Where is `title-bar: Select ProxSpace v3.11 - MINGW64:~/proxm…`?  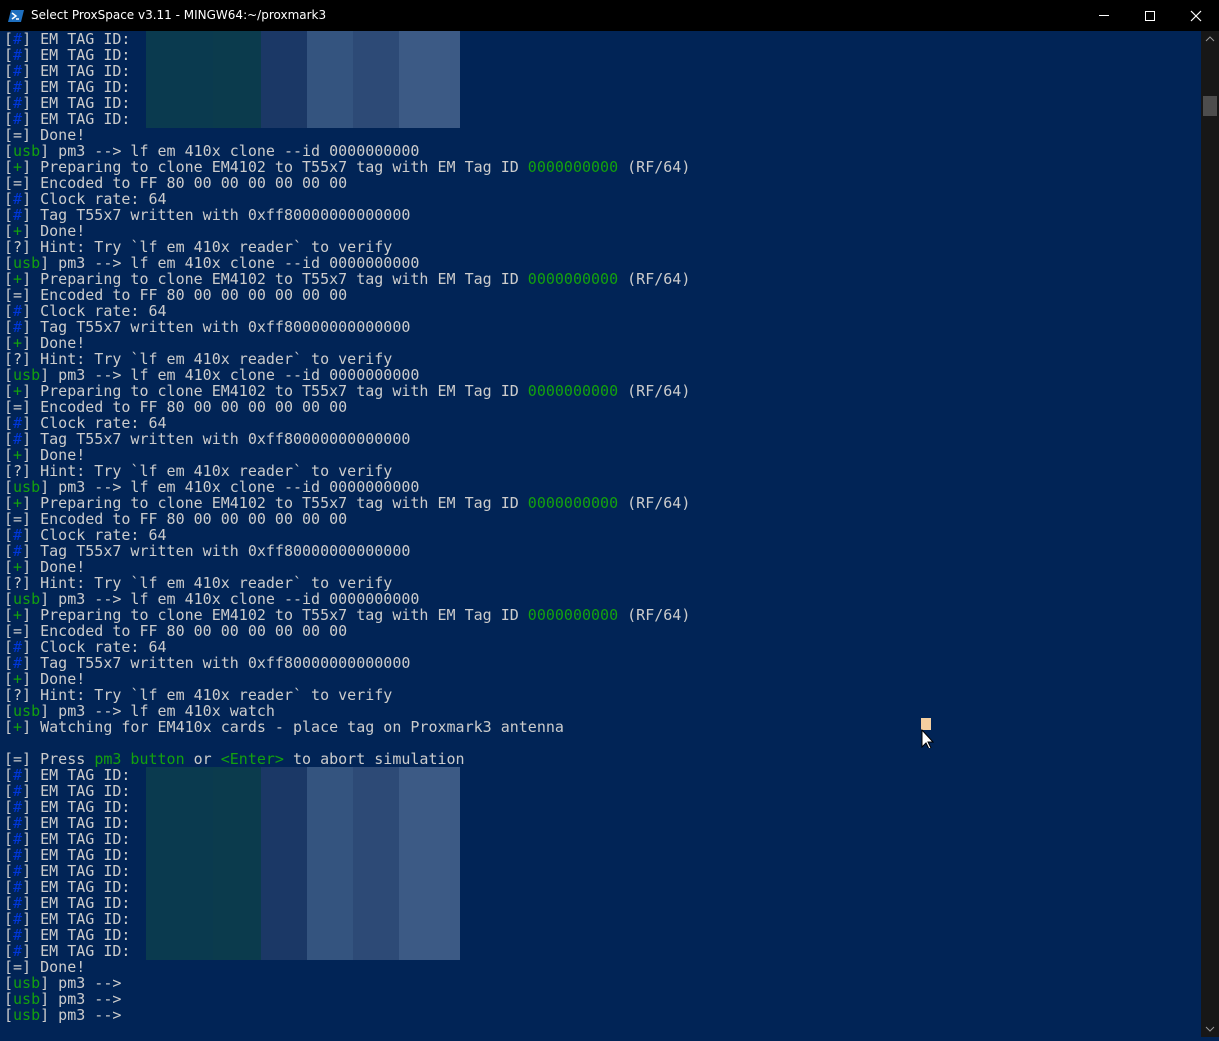
title-bar: Select ProxSpace v3.11 - MINGW64:~/proxm… is located at coordinates (609, 15).